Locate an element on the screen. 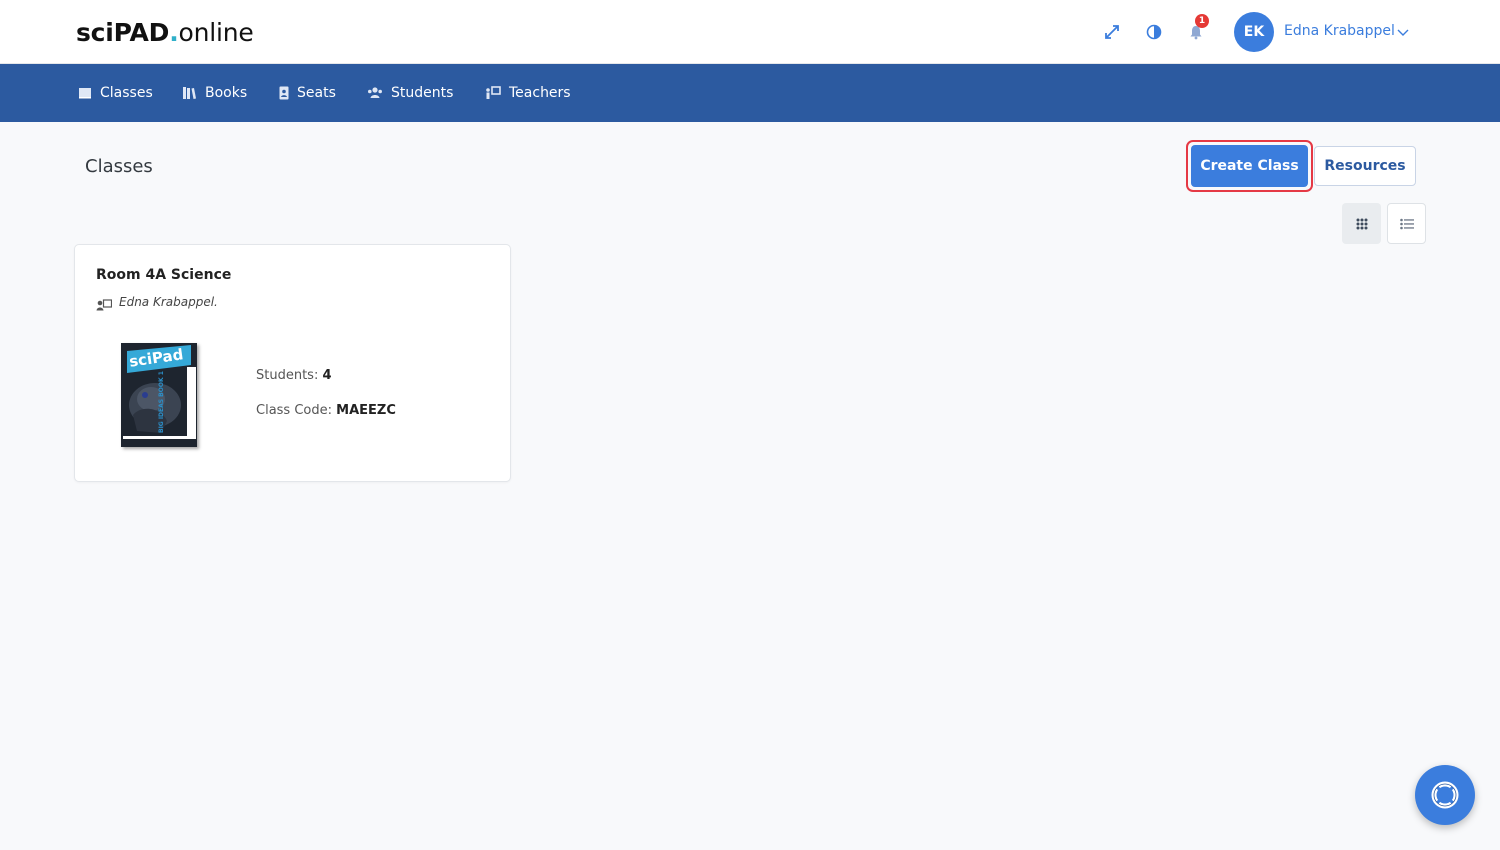 The image size is (1500, 850). list-icon is located at coordinates (1406, 223).